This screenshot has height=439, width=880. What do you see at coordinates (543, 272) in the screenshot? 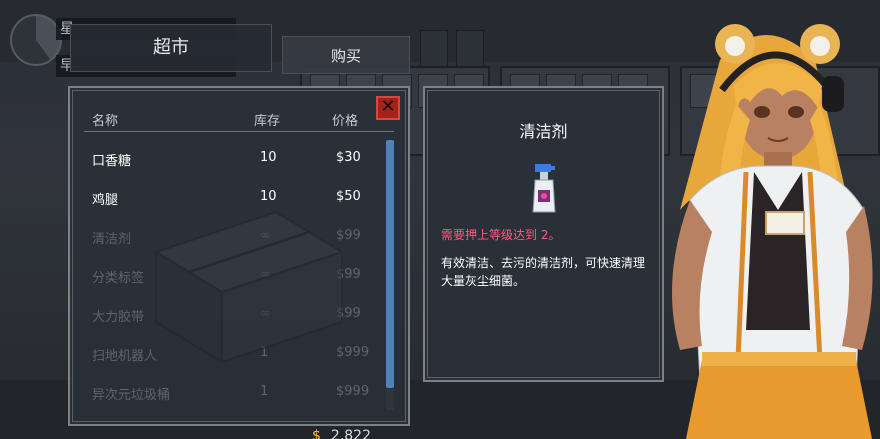
I see `item-description: 有效清洁、去污的清洁剂，可快速清理大量灰尘细菌。` at bounding box center [543, 272].